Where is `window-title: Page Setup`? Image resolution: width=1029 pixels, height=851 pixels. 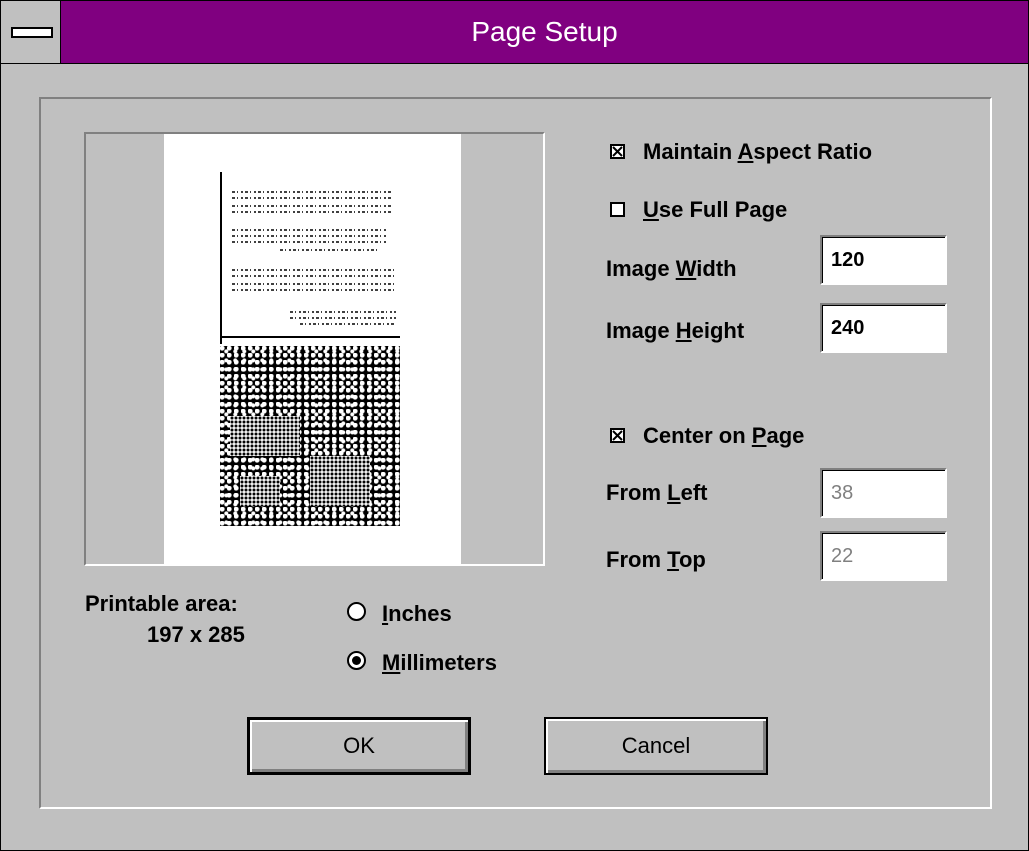
window-title: Page Setup is located at coordinates (544, 31).